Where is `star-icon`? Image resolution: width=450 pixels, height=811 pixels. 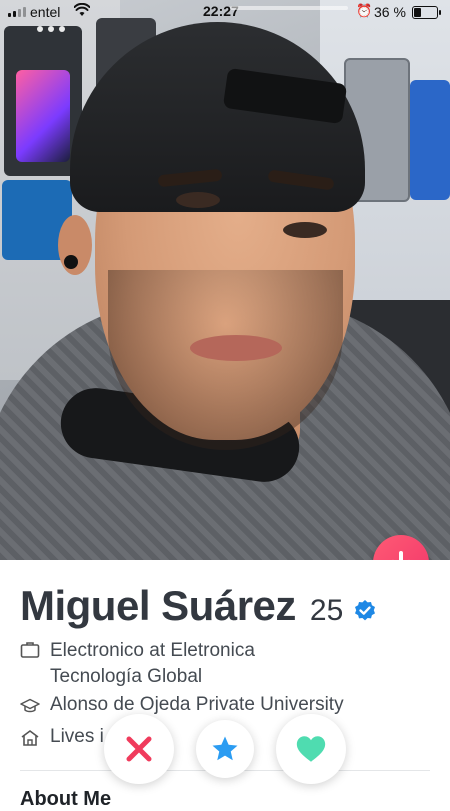
star-icon is located at coordinates (225, 748).